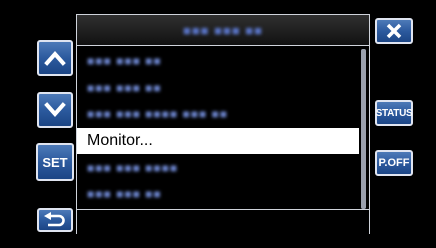 This screenshot has width=436, height=248. Describe the element at coordinates (158, 114) in the screenshot. I see `menu-item-label: ■■■ ■■■ ■■■■ ■■■ ■■` at that location.